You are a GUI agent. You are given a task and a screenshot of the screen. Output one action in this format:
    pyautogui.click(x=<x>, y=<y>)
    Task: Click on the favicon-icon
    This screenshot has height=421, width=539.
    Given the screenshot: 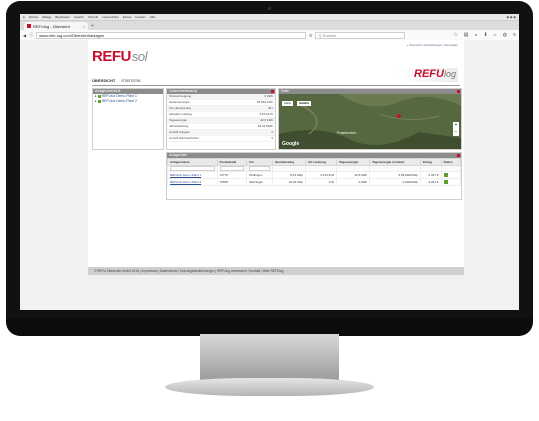 What is the action you would take?
    pyautogui.click(x=29, y=26)
    